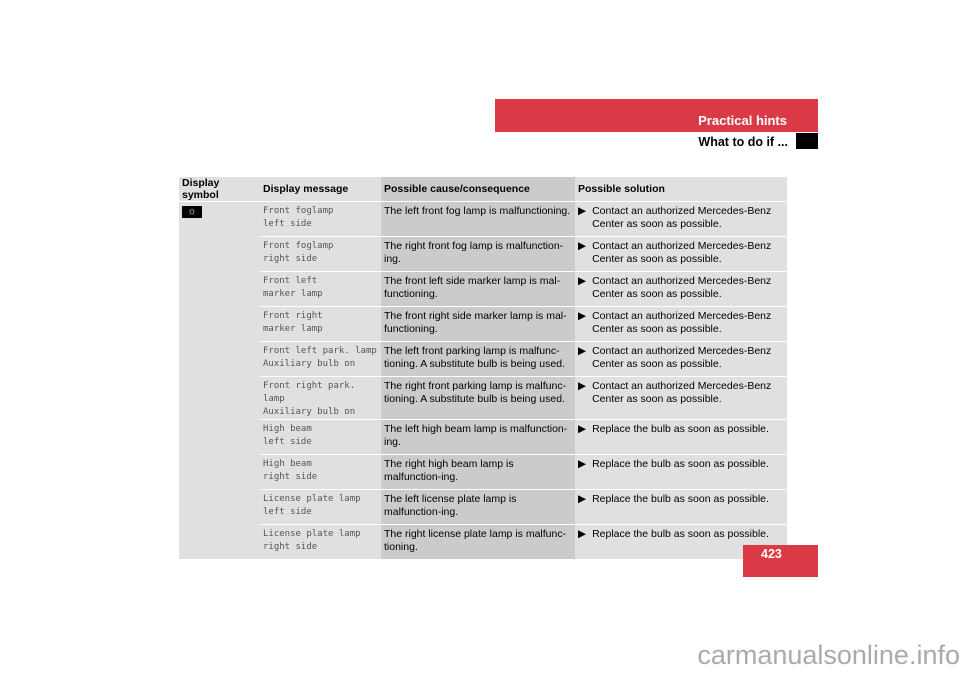 The image size is (960, 678). I want to click on section-title: Practical hints, so click(742, 120).